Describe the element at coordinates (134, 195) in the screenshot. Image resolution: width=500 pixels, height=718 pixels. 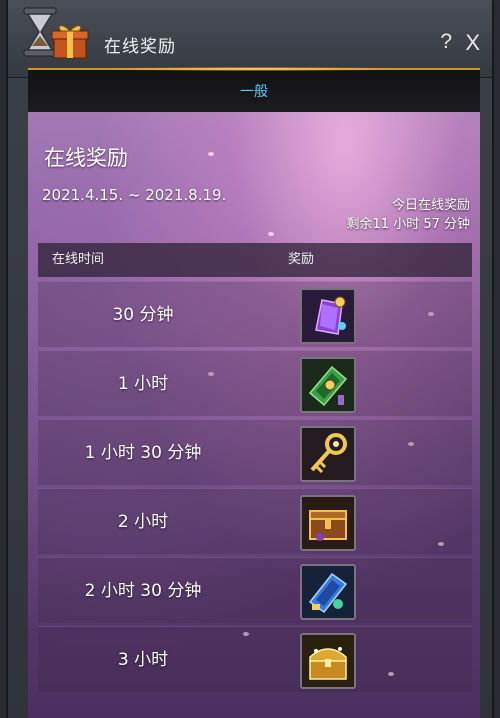
I see `event-date-range: 2021.4.15. ~ 2021.8.19.` at that location.